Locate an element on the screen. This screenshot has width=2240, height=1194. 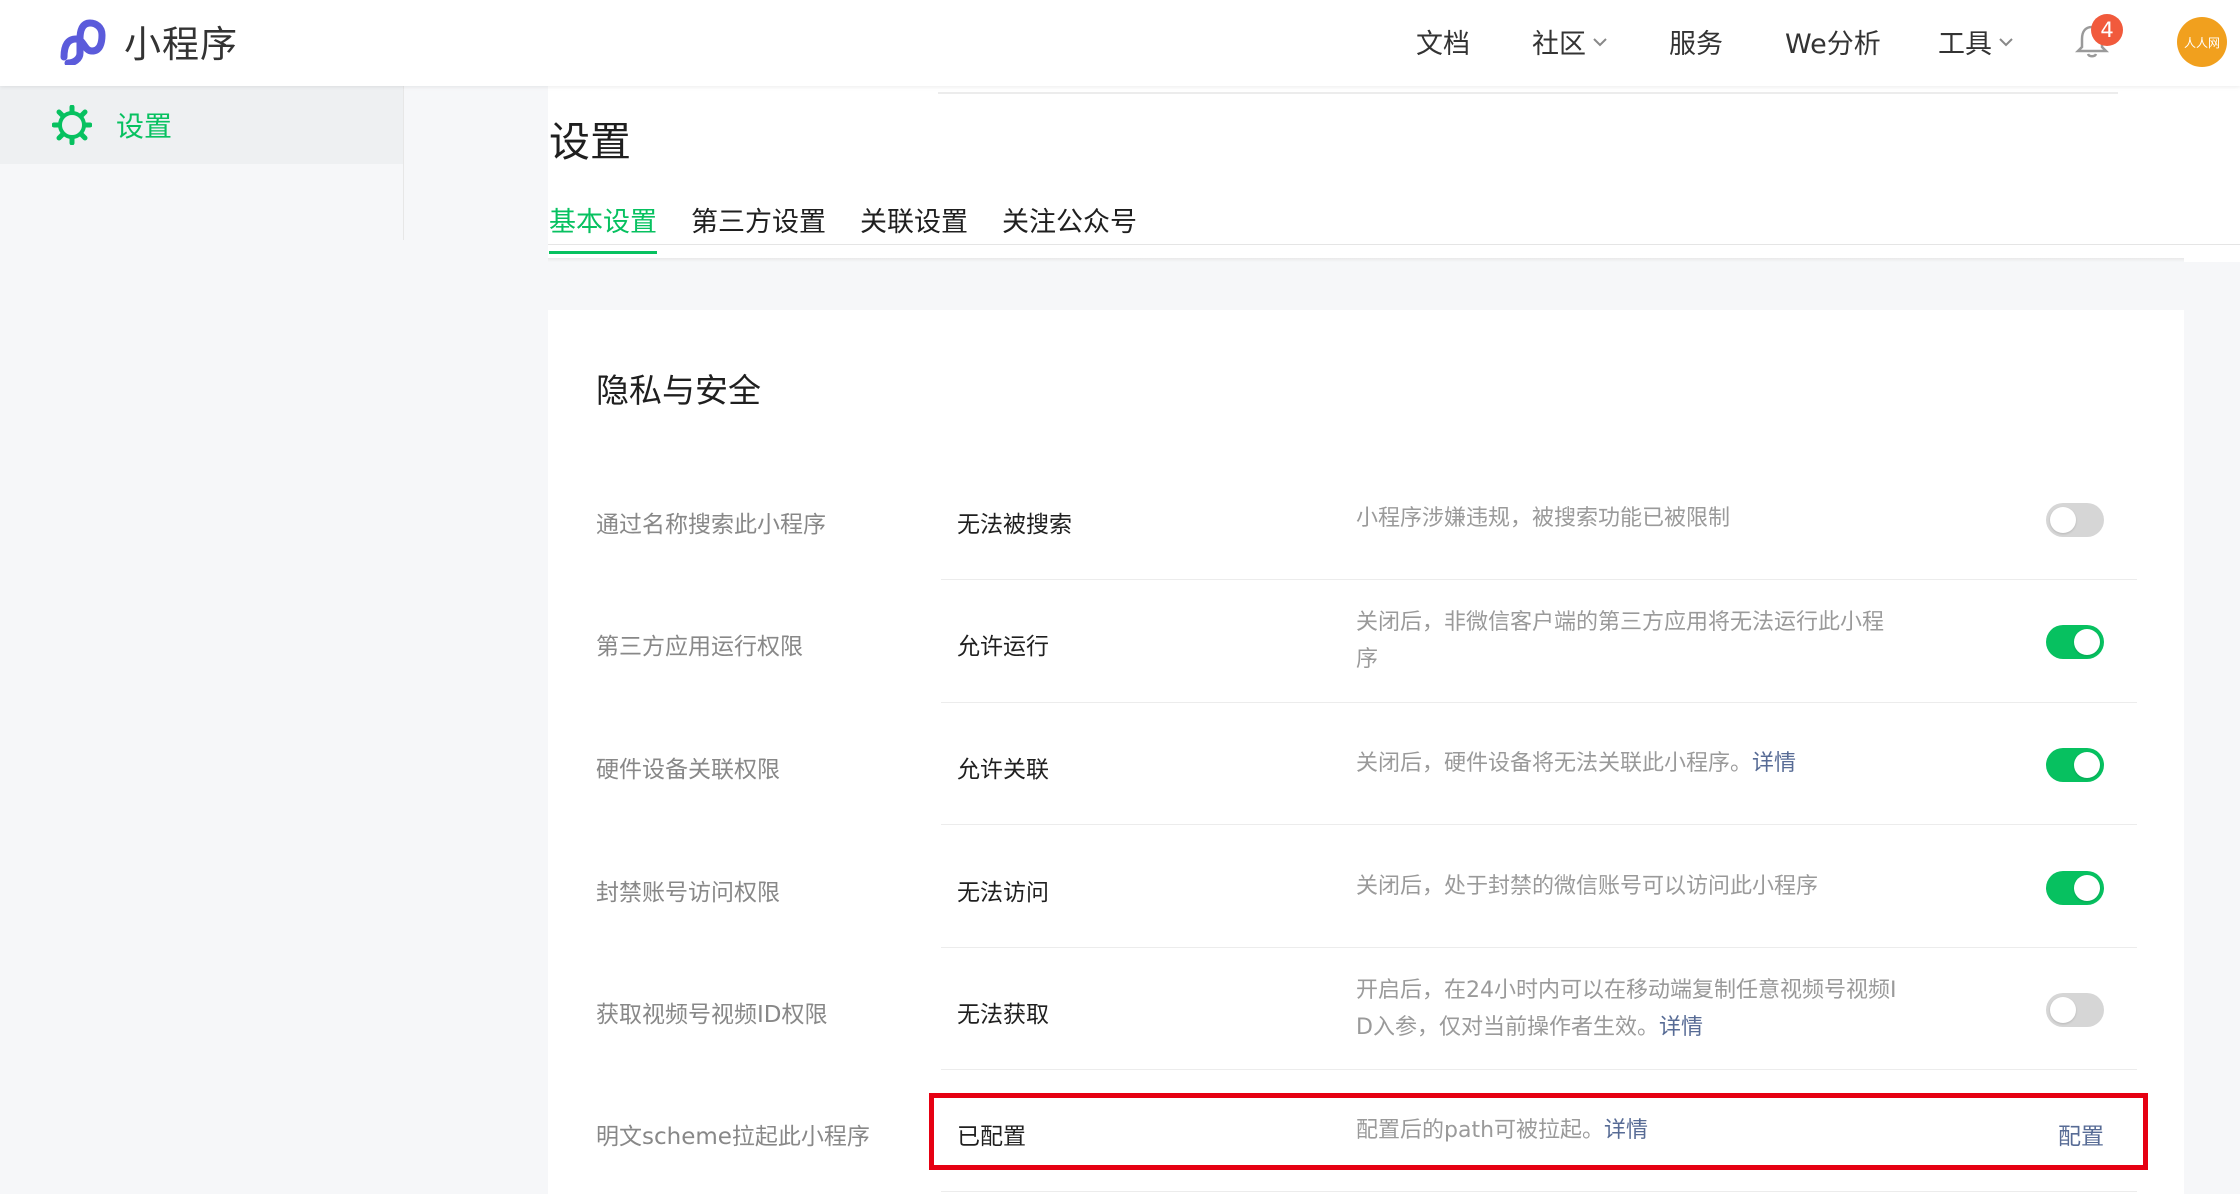
search-by-name-toggle is located at coordinates (2075, 520).